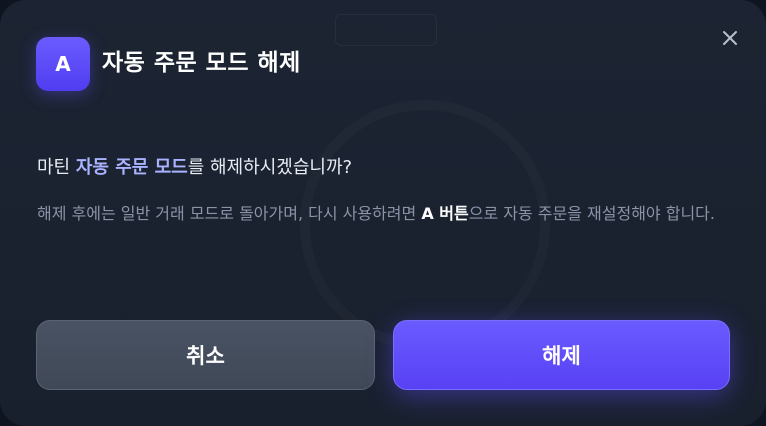  What do you see at coordinates (131, 167) in the screenshot?
I see `question-highlight: 자동 주문 모드` at bounding box center [131, 167].